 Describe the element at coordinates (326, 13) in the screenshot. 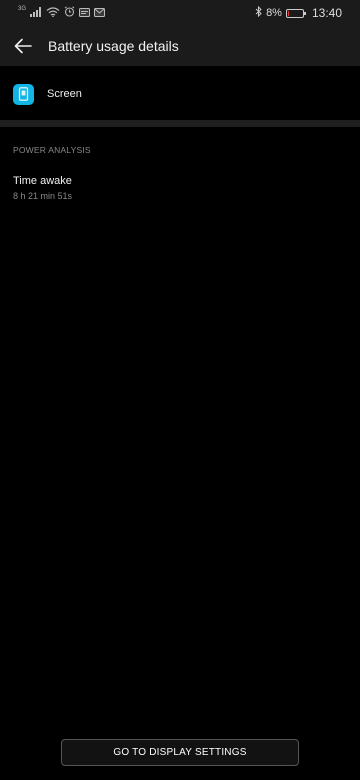

I see `clock: 13:40` at that location.